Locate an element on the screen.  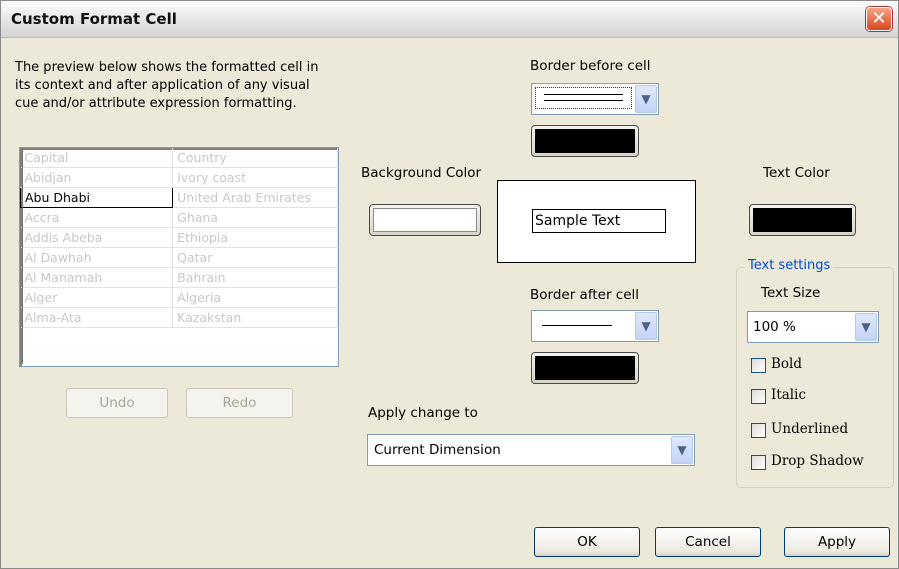
table-cell: Alger is located at coordinates (97, 297).